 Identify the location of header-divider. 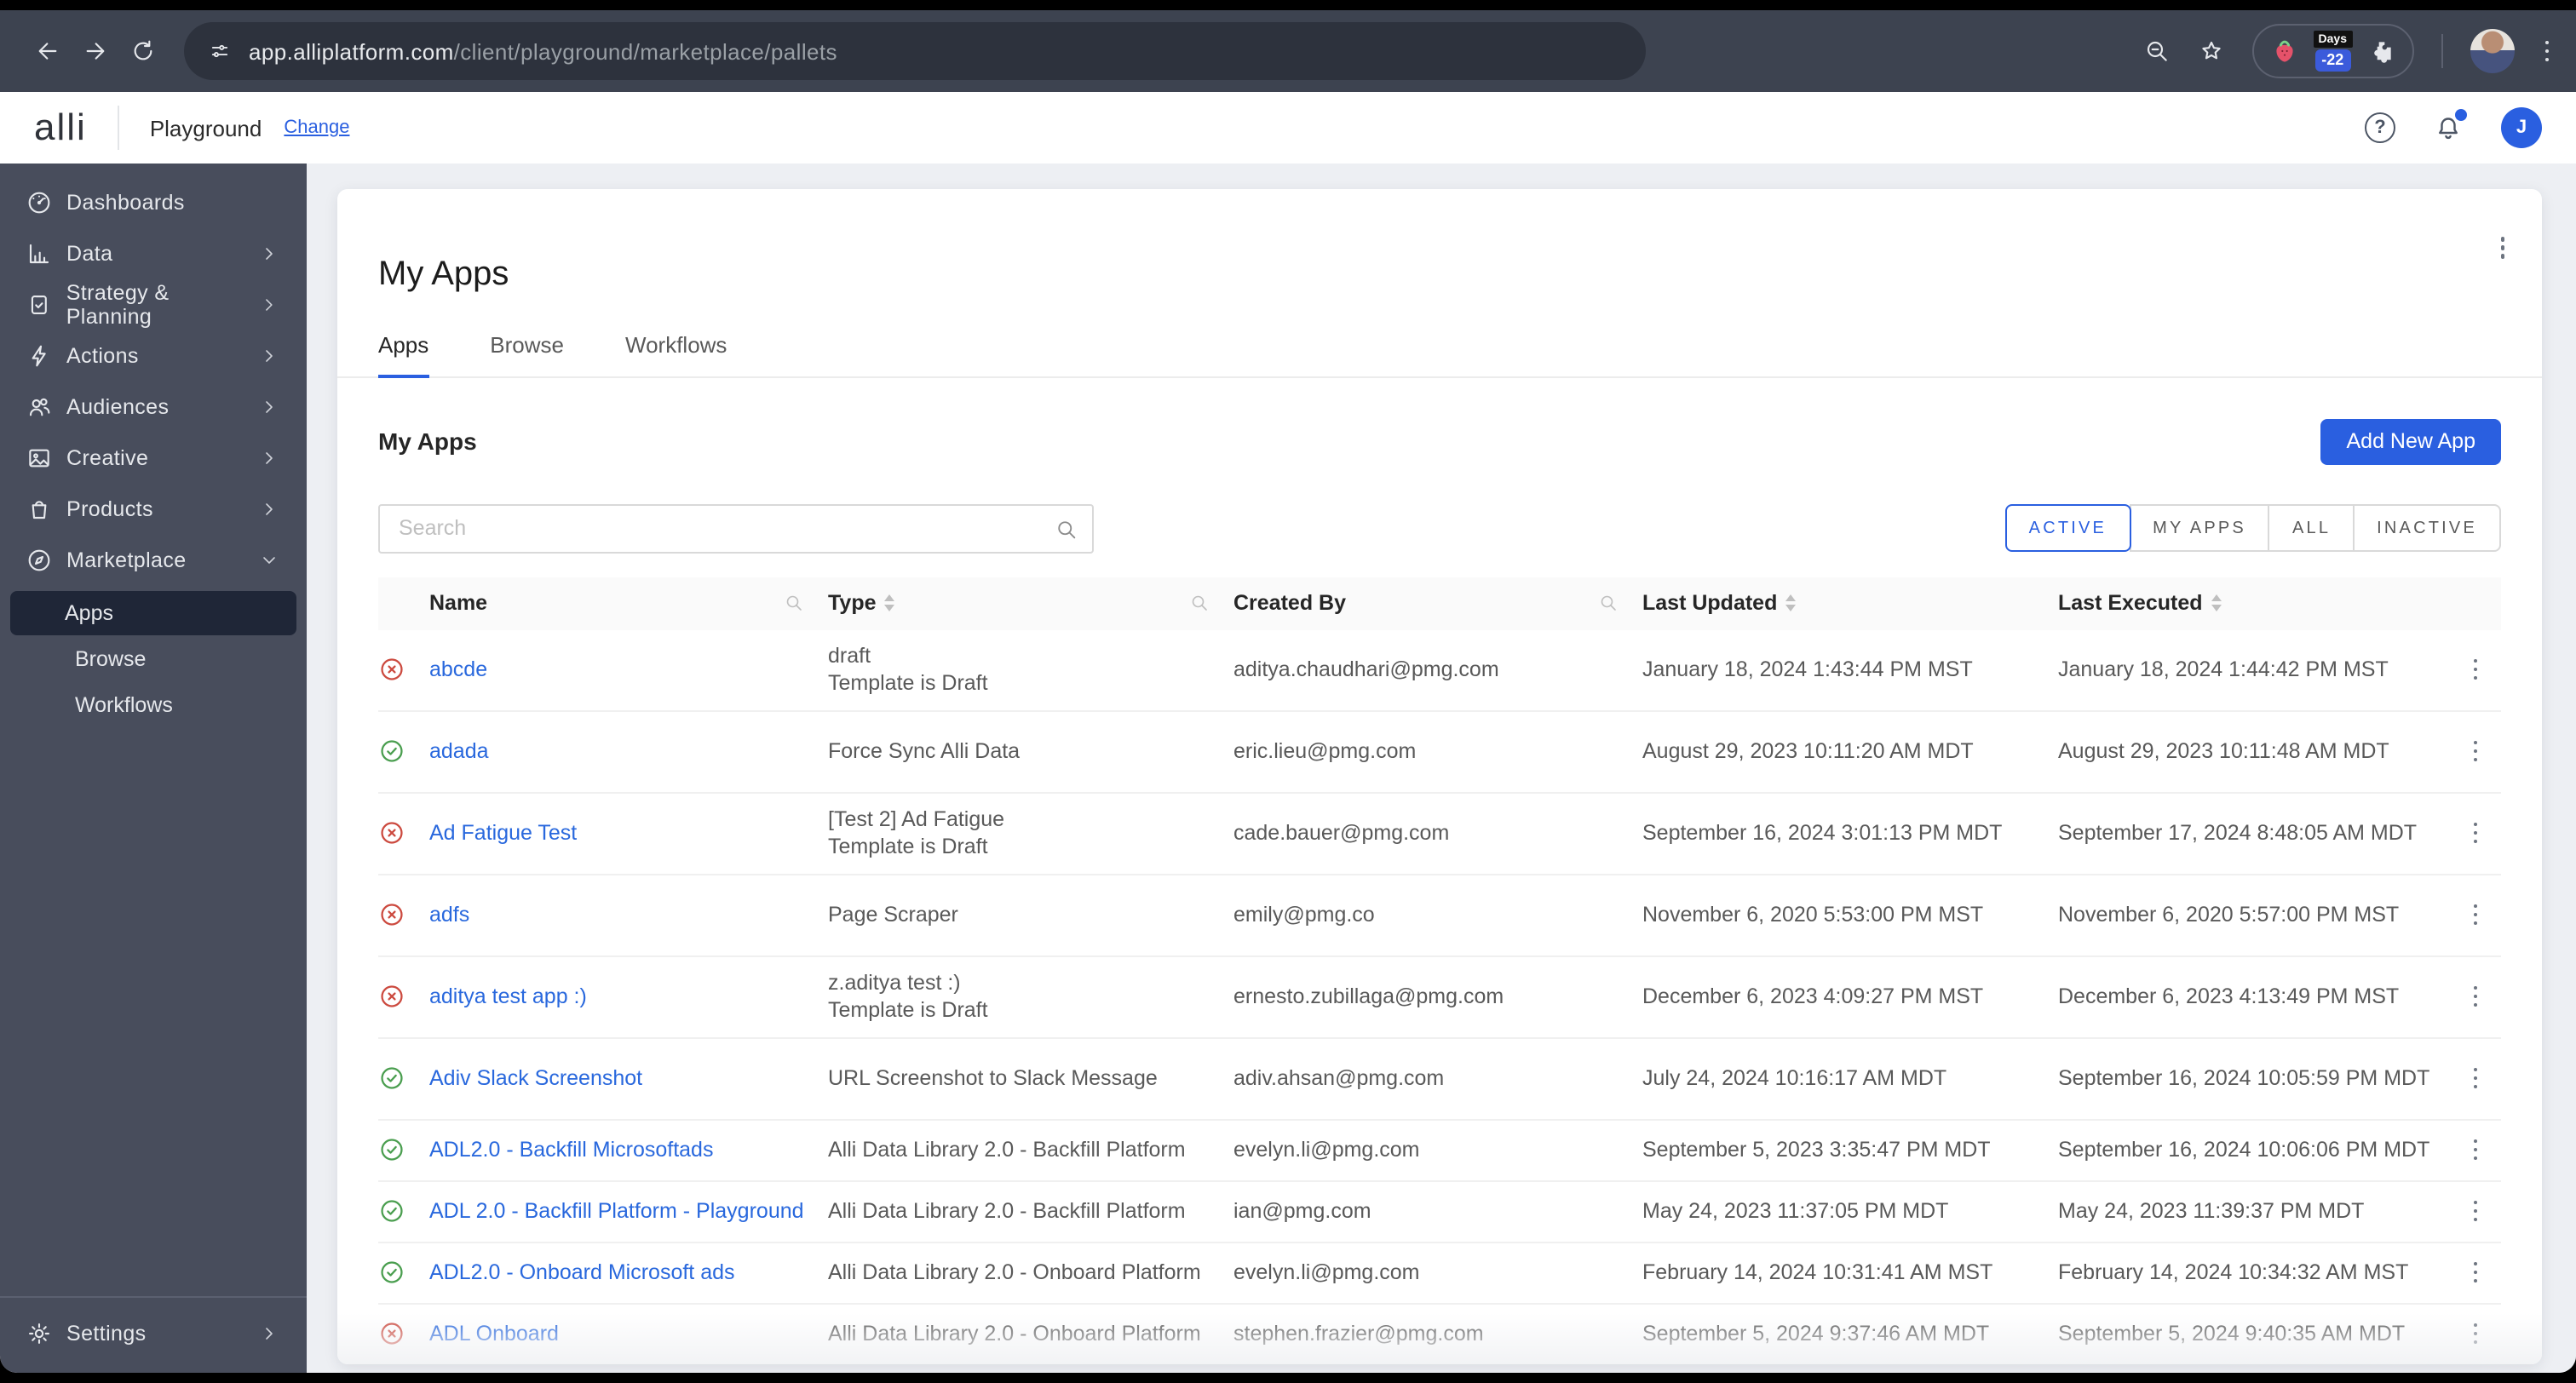
(118, 128).